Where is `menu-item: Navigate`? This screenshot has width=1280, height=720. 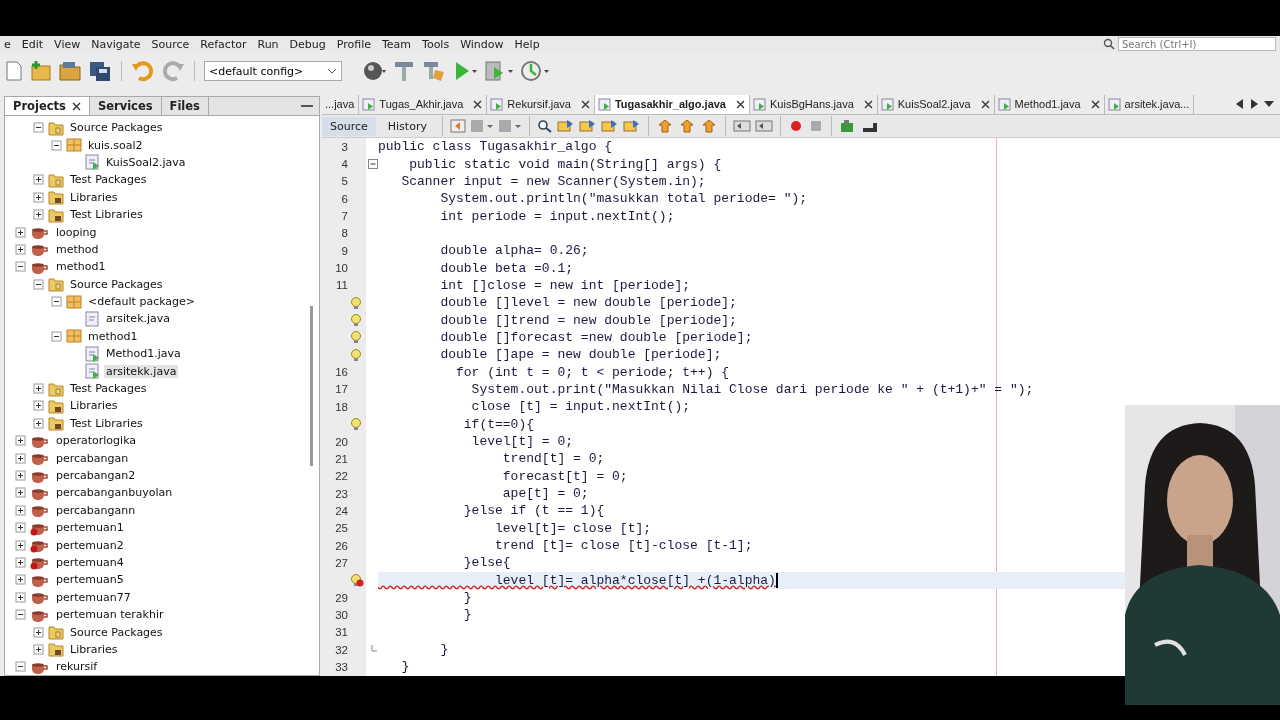 menu-item: Navigate is located at coordinates (116, 44).